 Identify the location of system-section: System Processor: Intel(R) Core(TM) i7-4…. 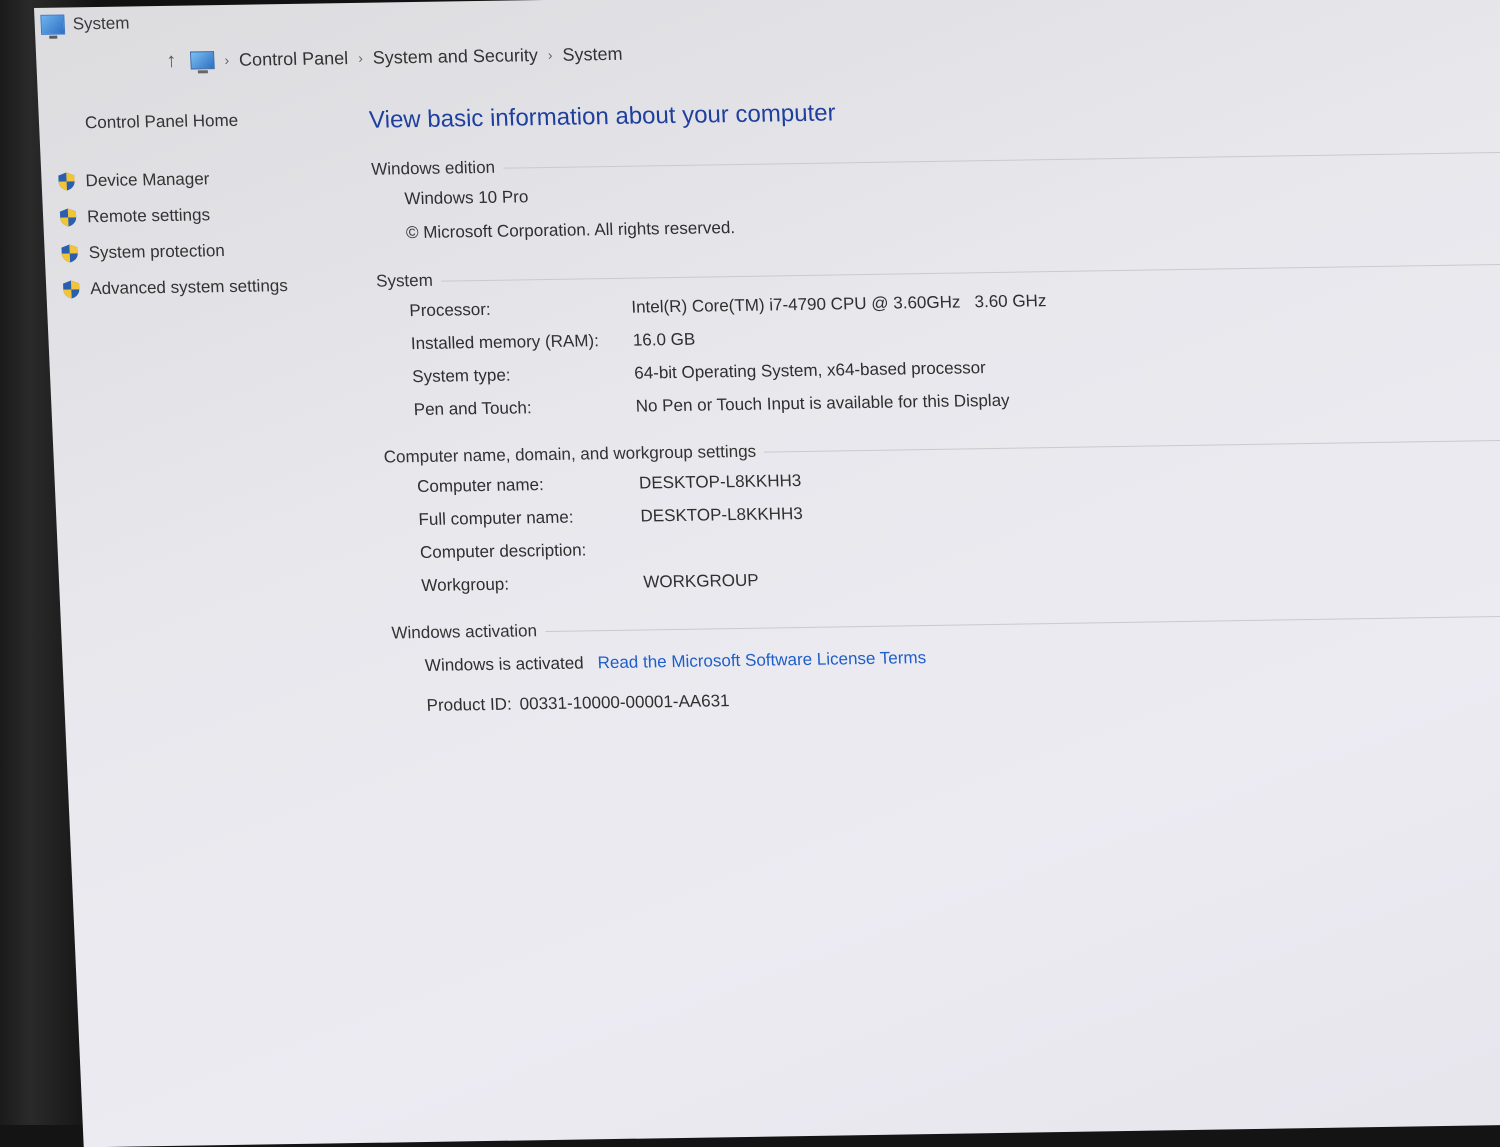
(938, 339).